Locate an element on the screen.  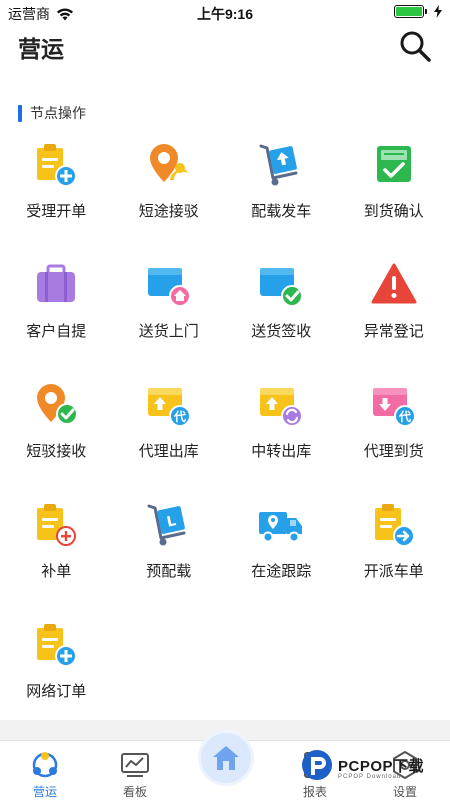
monitor-chart-icon is located at coordinates (135, 765).